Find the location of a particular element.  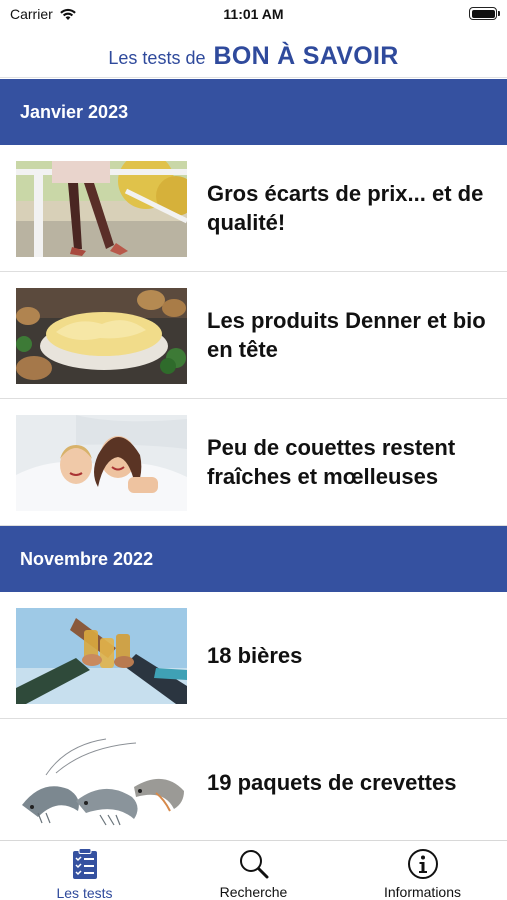

app-header: Les tests de BON À SAVOIR is located at coordinates (253, 57).